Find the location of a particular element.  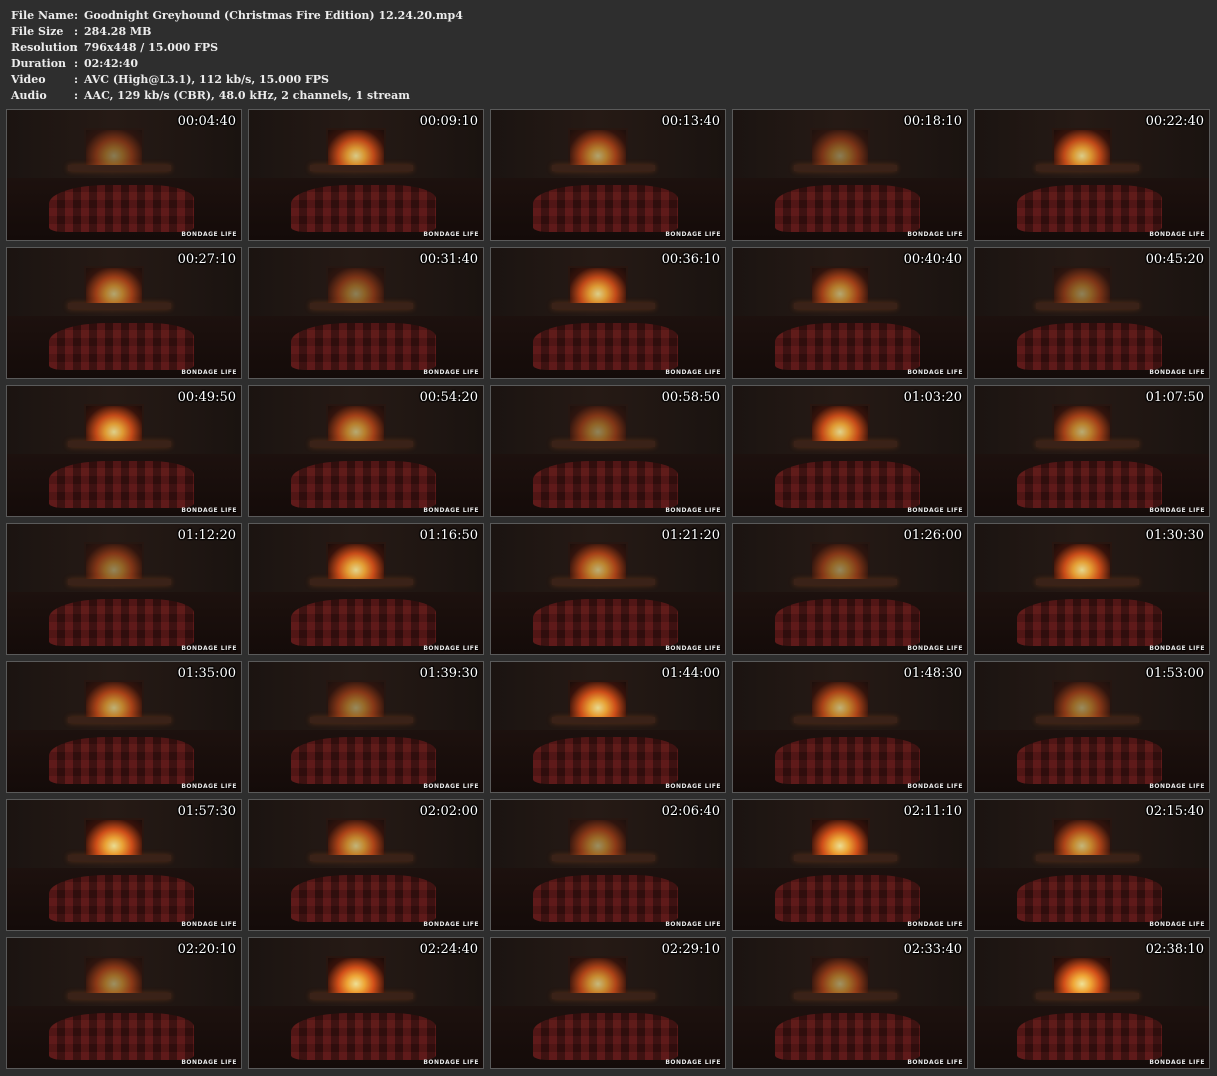

video-thumbnail: 02:15:40 BONDAGE LIFE is located at coordinates (1092, 865).